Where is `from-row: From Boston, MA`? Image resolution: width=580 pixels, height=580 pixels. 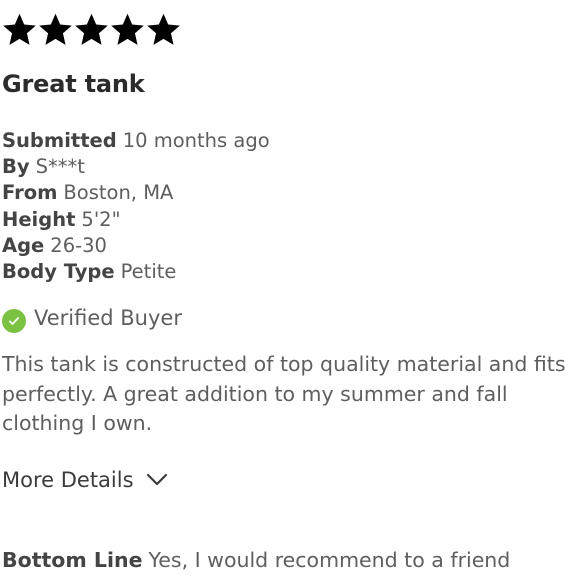 from-row: From Boston, MA is located at coordinates (136, 193).